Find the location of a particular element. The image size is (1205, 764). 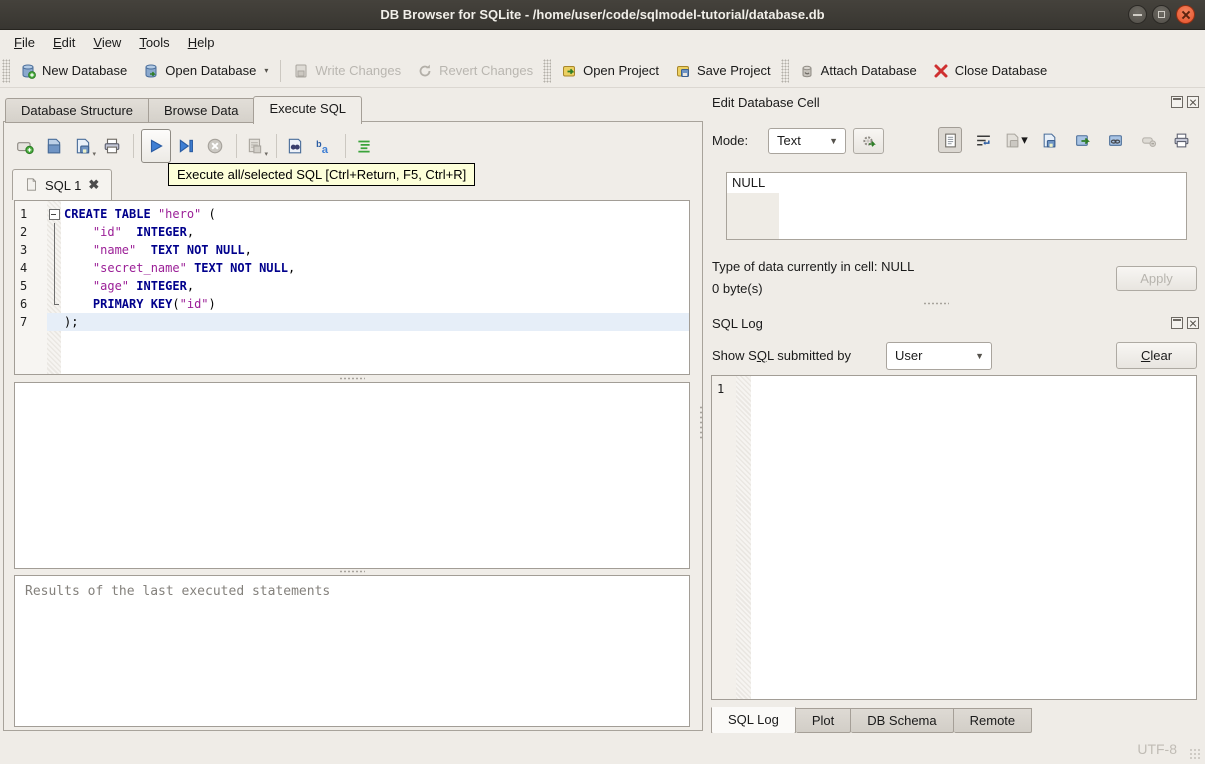

menu-tools: Tools is located at coordinates (154, 42).